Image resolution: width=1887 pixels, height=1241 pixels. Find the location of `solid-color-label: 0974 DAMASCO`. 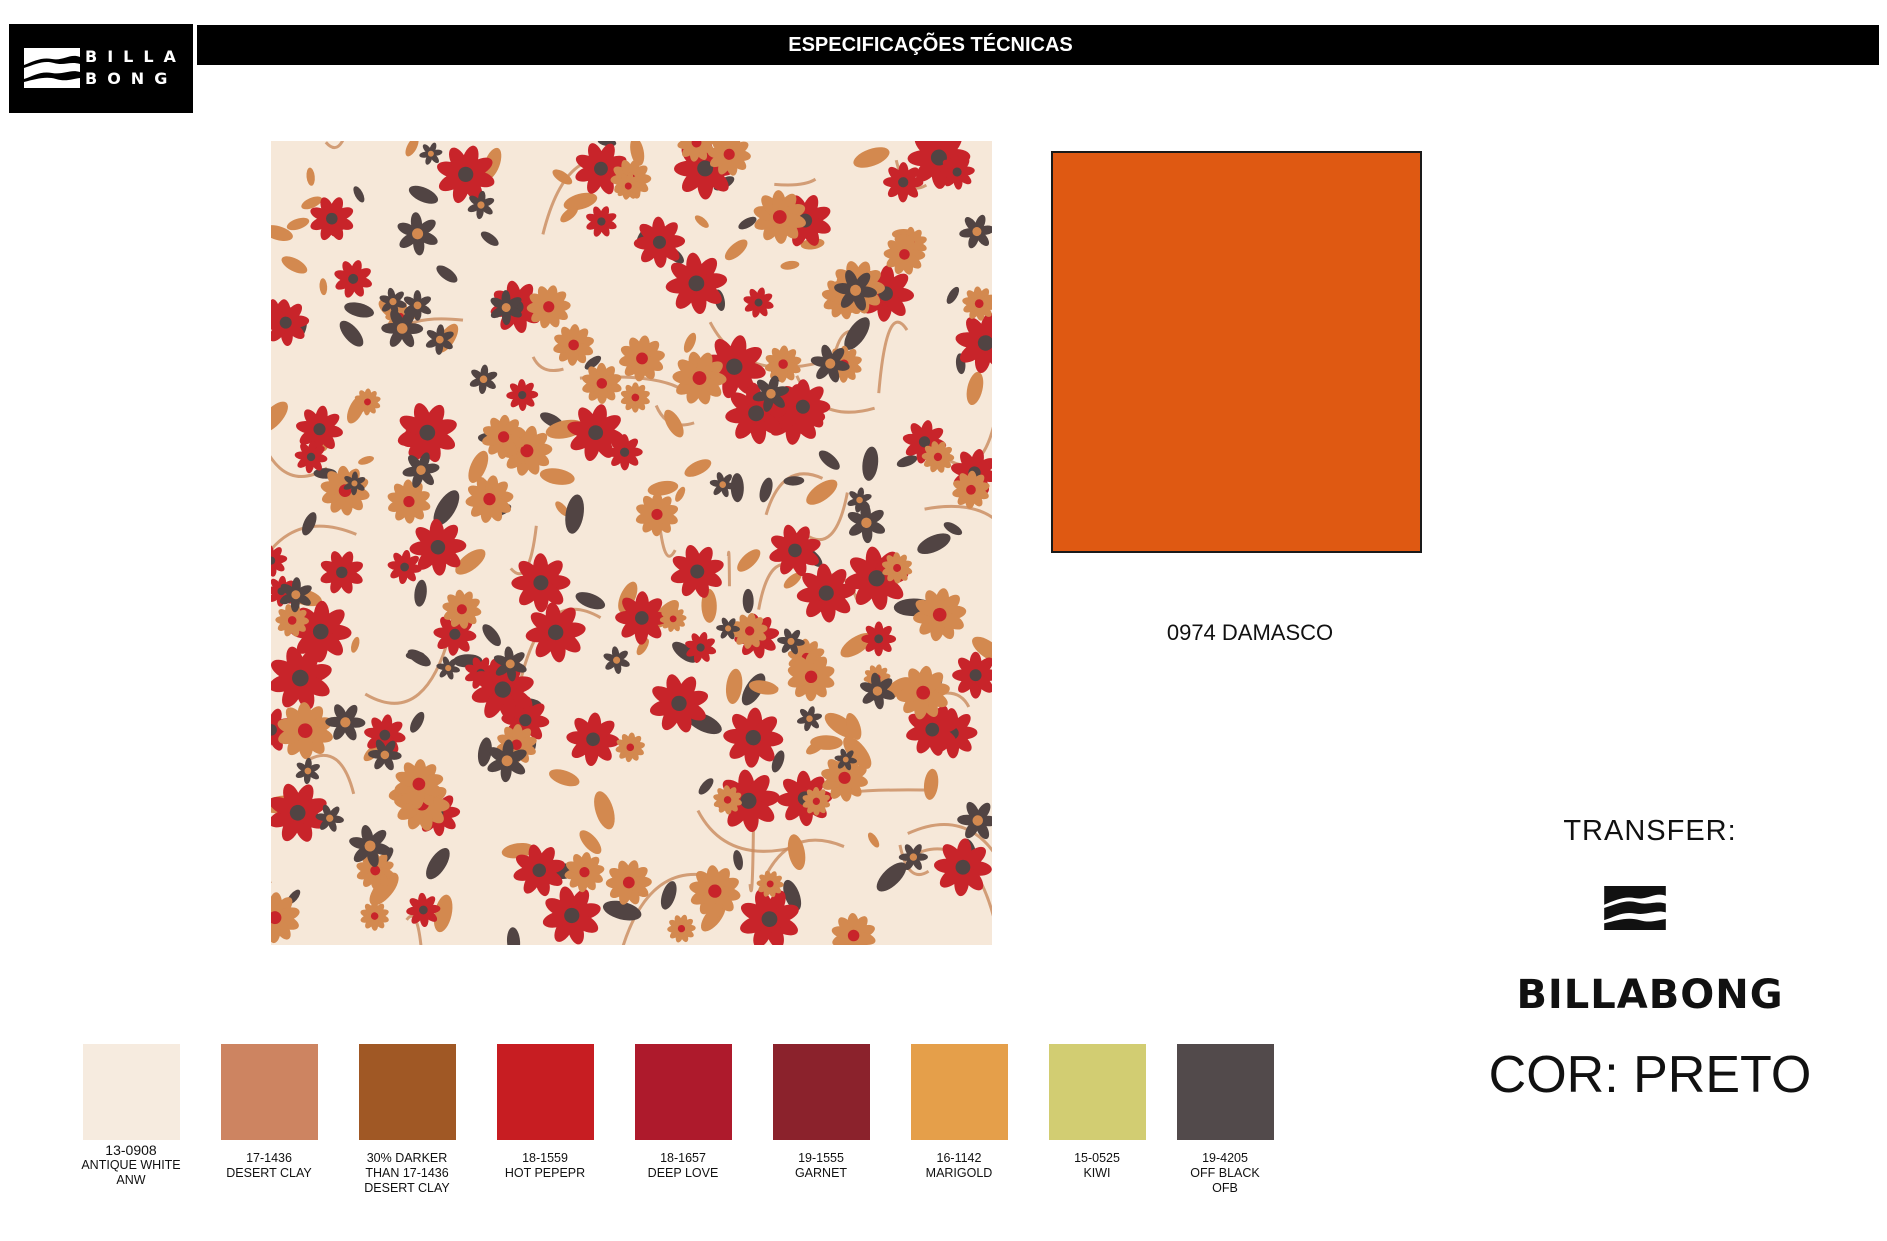

solid-color-label: 0974 DAMASCO is located at coordinates (1250, 632).